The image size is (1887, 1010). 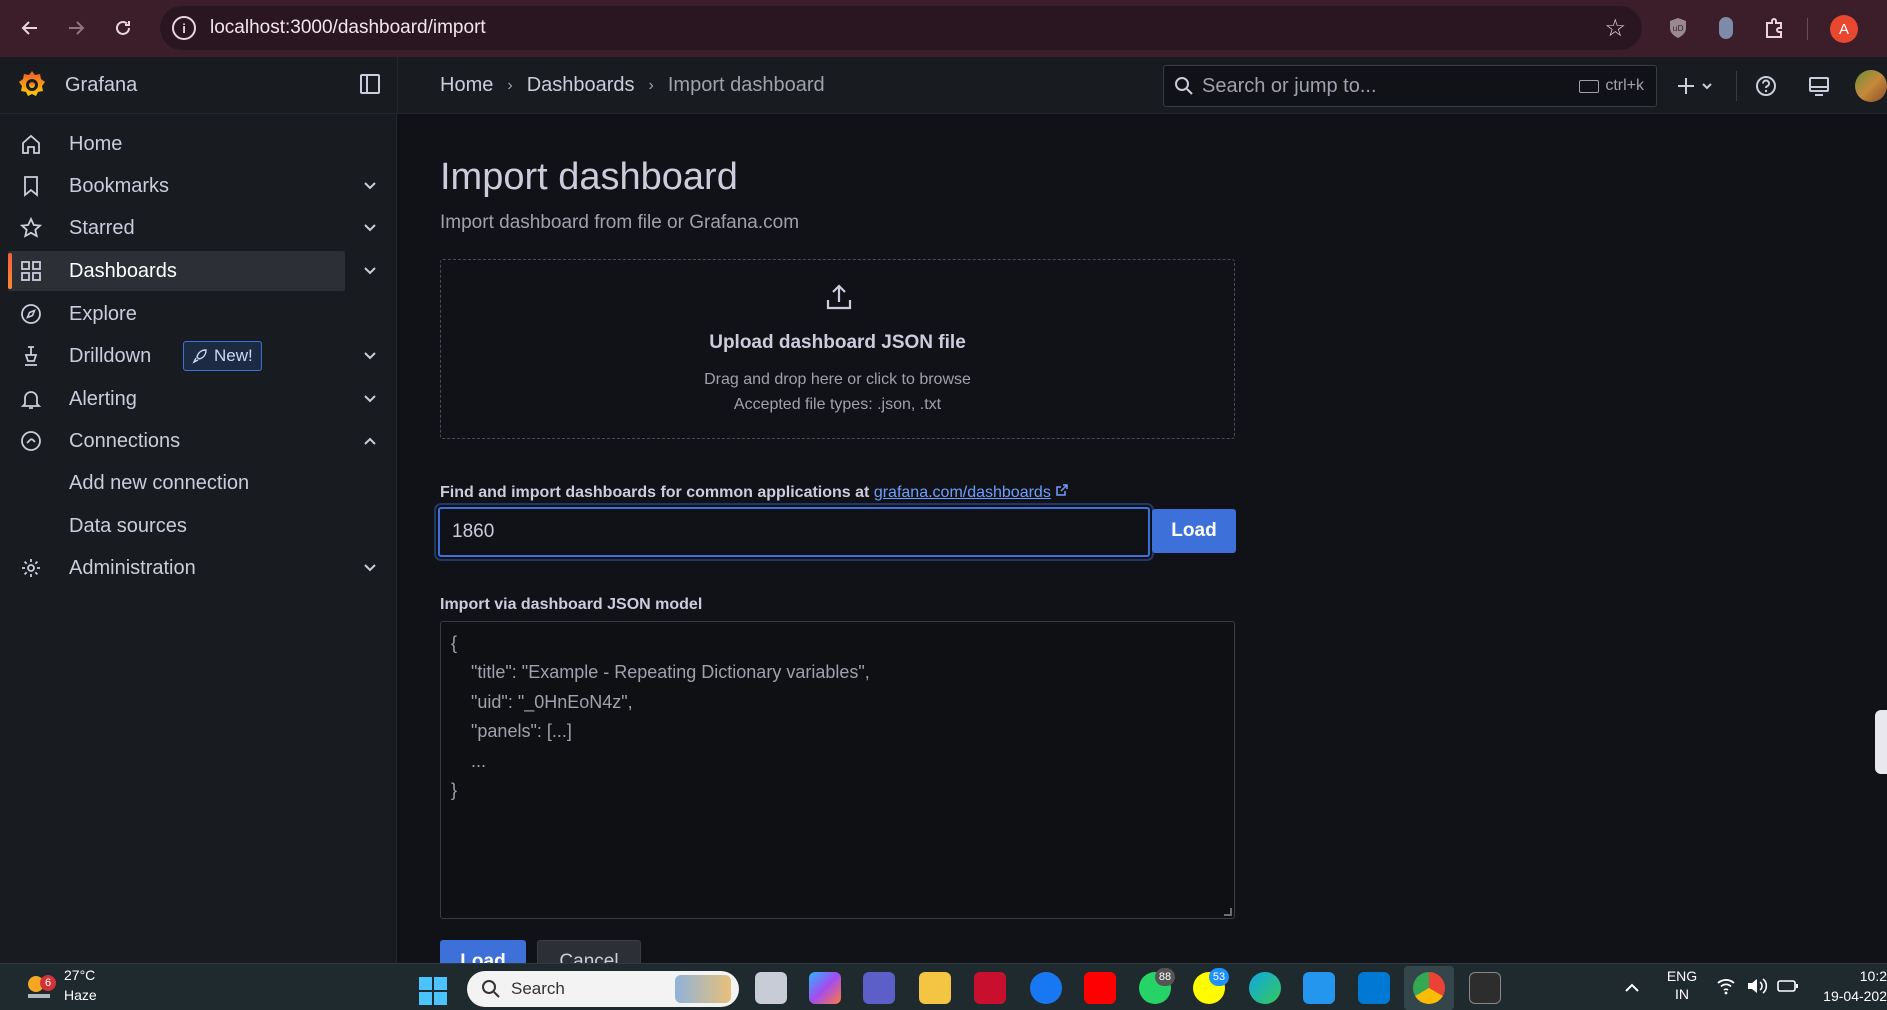 I want to click on docker-icon, so click(x=1319, y=988).